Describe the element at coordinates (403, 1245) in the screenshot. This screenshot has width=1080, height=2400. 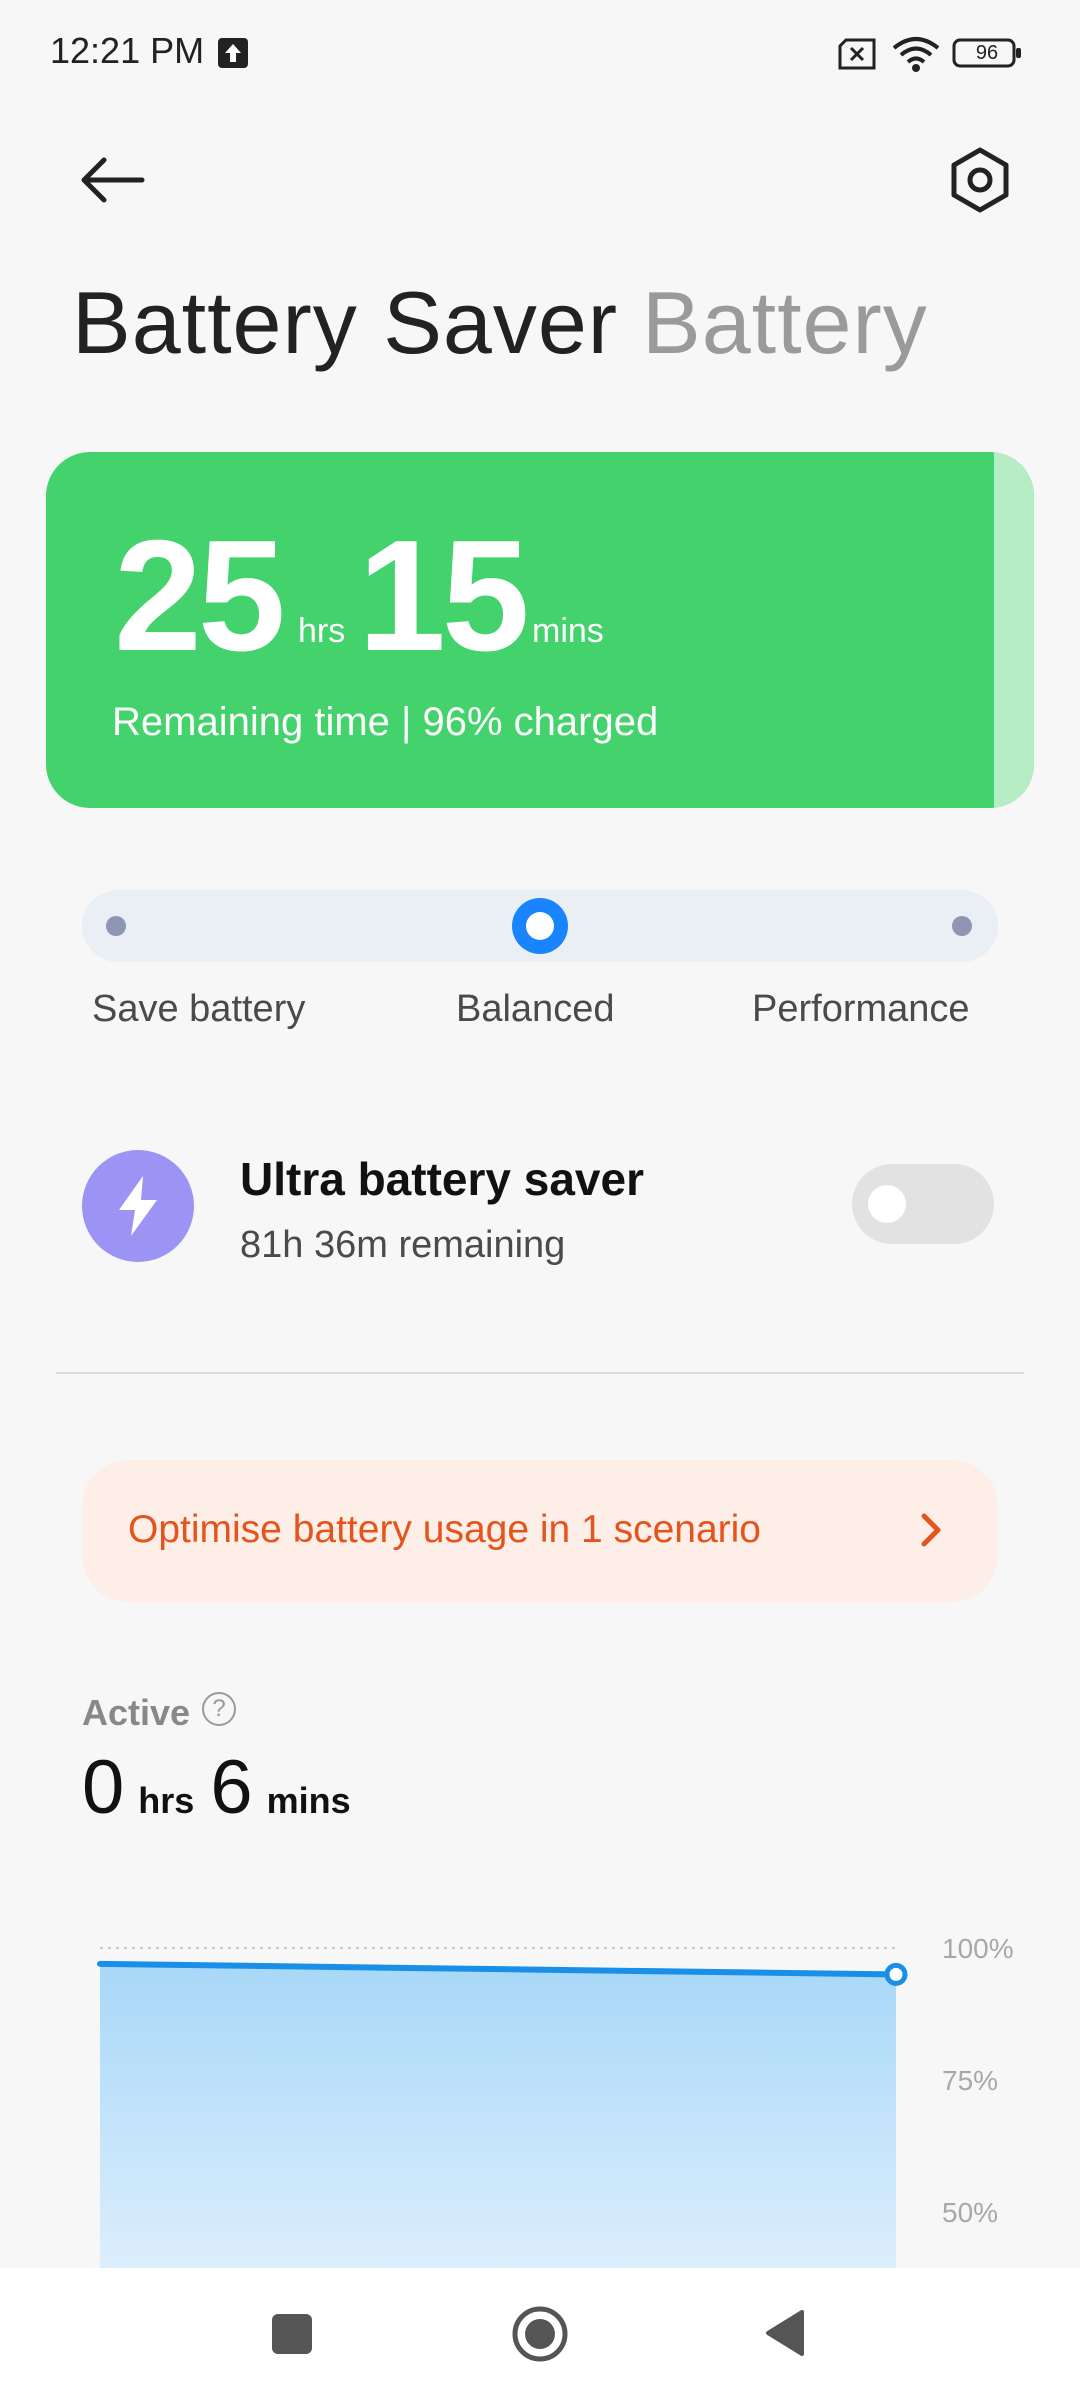
I see `ultra-saver-subtitle: 81h 36m remaining` at that location.